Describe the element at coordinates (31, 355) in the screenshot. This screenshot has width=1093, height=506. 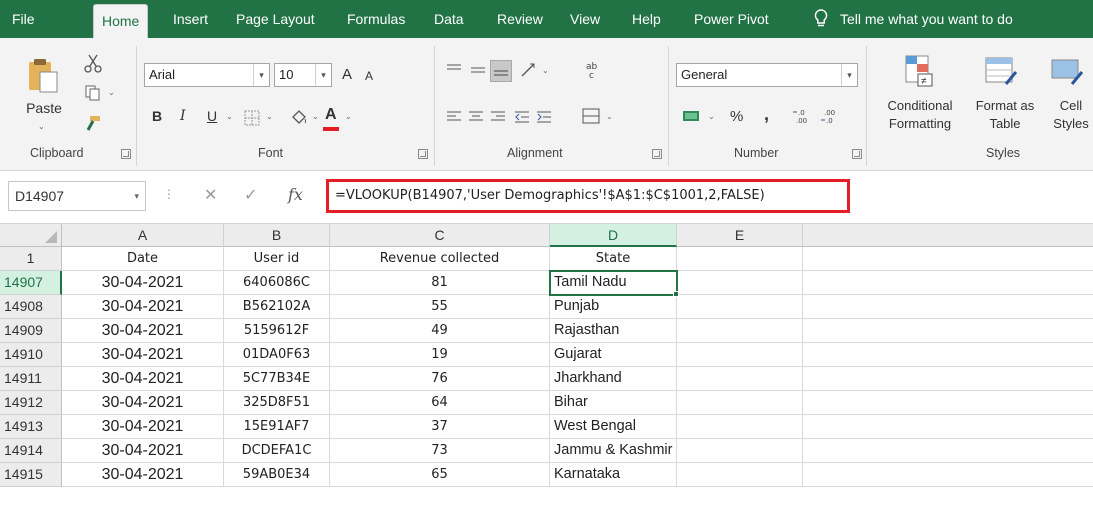
I see `row-header: 14910` at that location.